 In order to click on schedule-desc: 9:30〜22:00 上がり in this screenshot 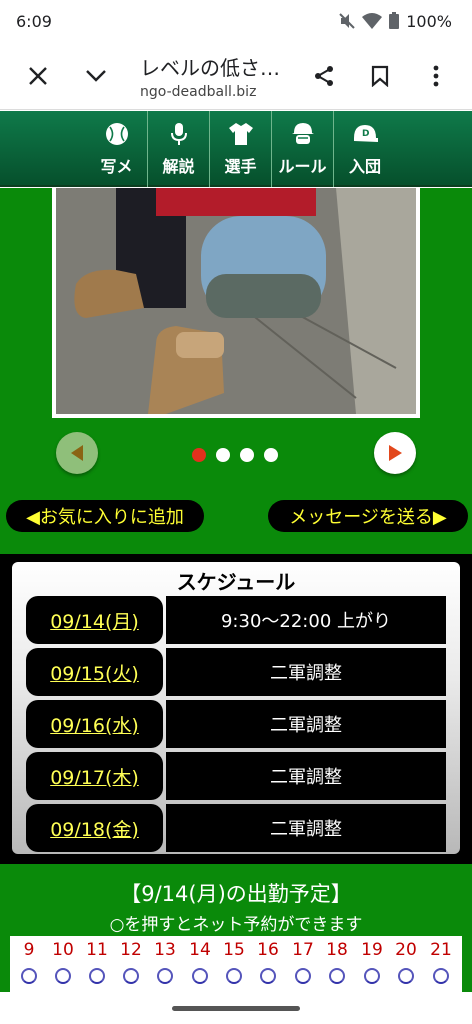, I will do `click(306, 620)`.